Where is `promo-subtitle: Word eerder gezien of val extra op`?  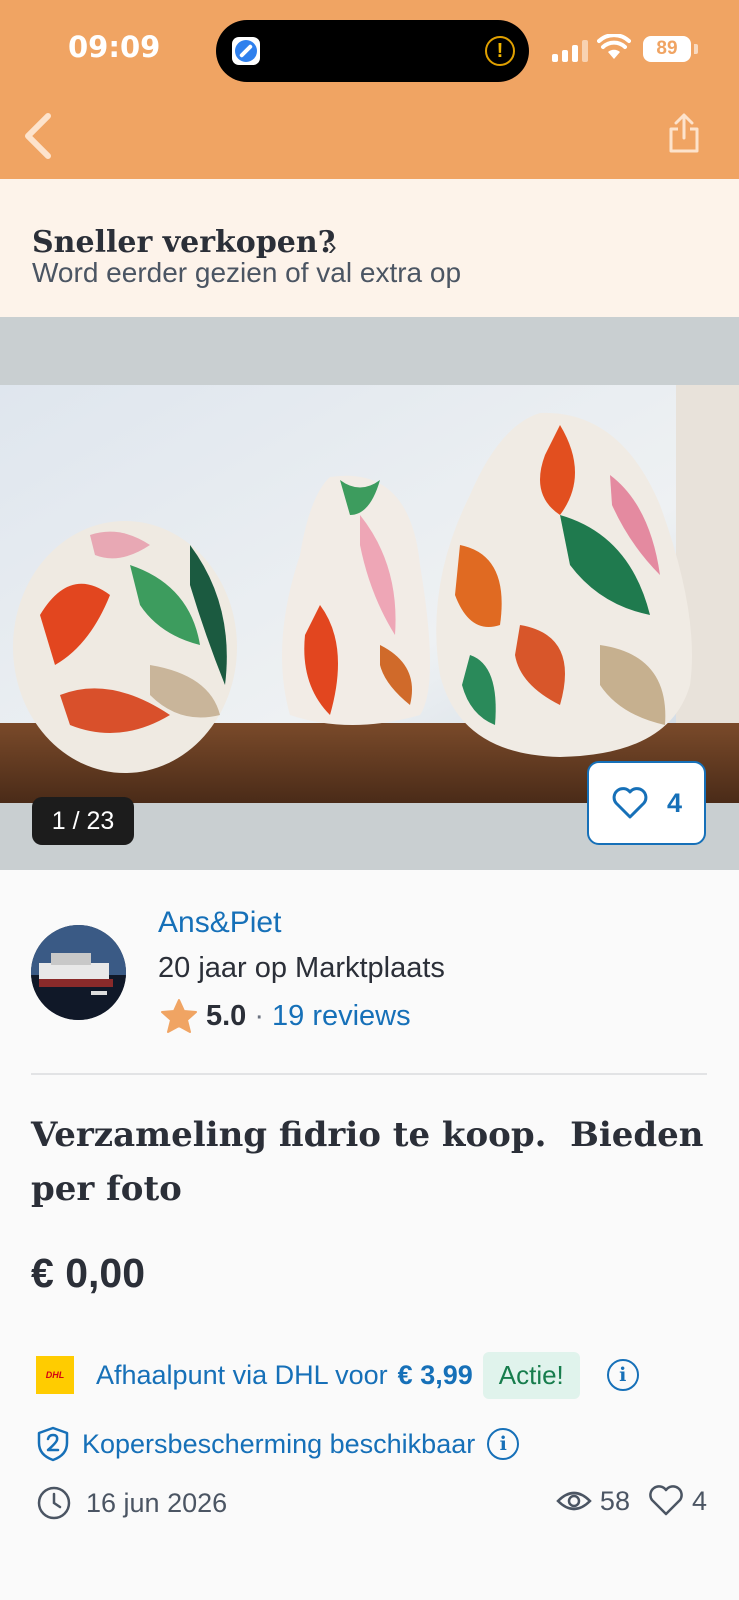 promo-subtitle: Word eerder gezien of val extra op is located at coordinates (247, 272).